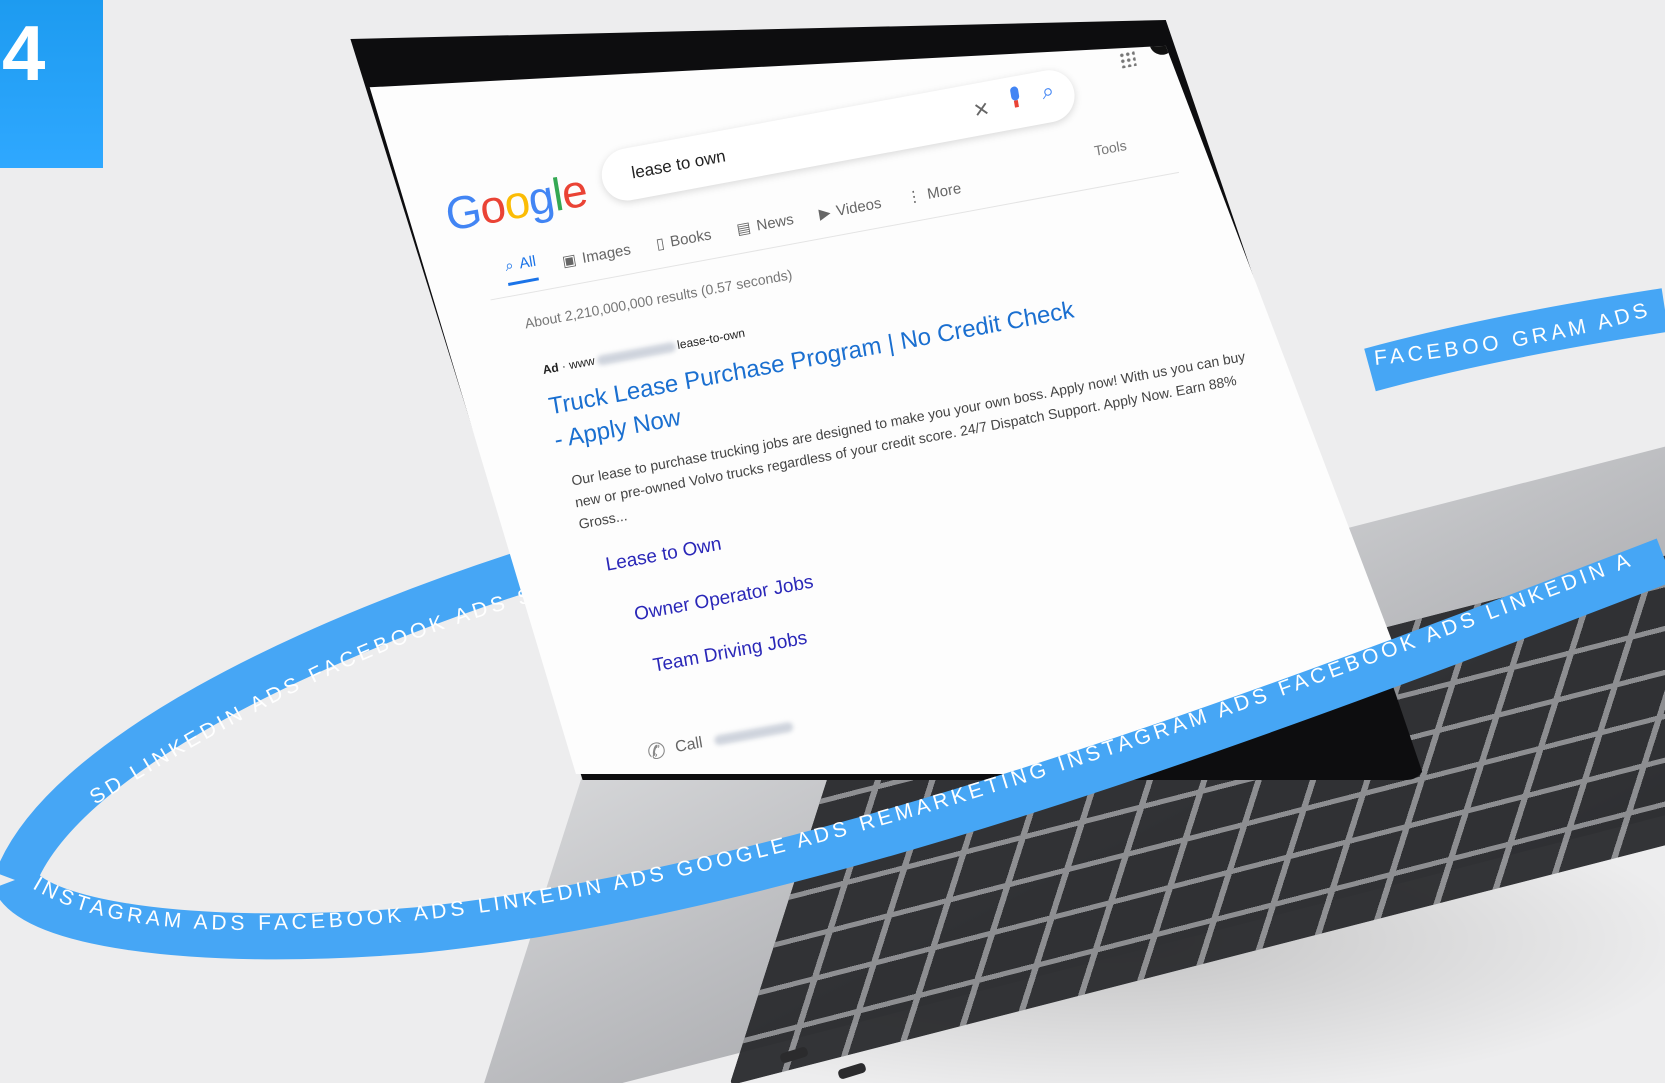 This screenshot has width=1665, height=1083. Describe the element at coordinates (24, 53) in the screenshot. I see `step-number: 4` at that location.